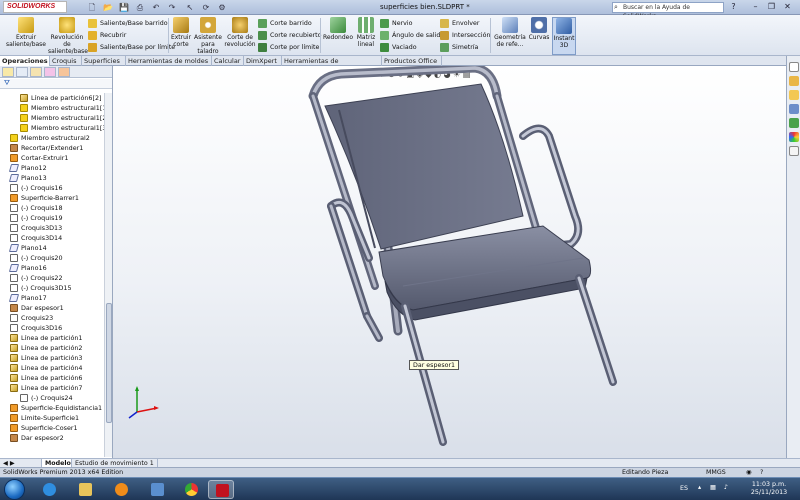 Image resolution: width=800 pixels, height=500 pixels. I want to click on dimxpert-tab-icon, so click(50, 72).